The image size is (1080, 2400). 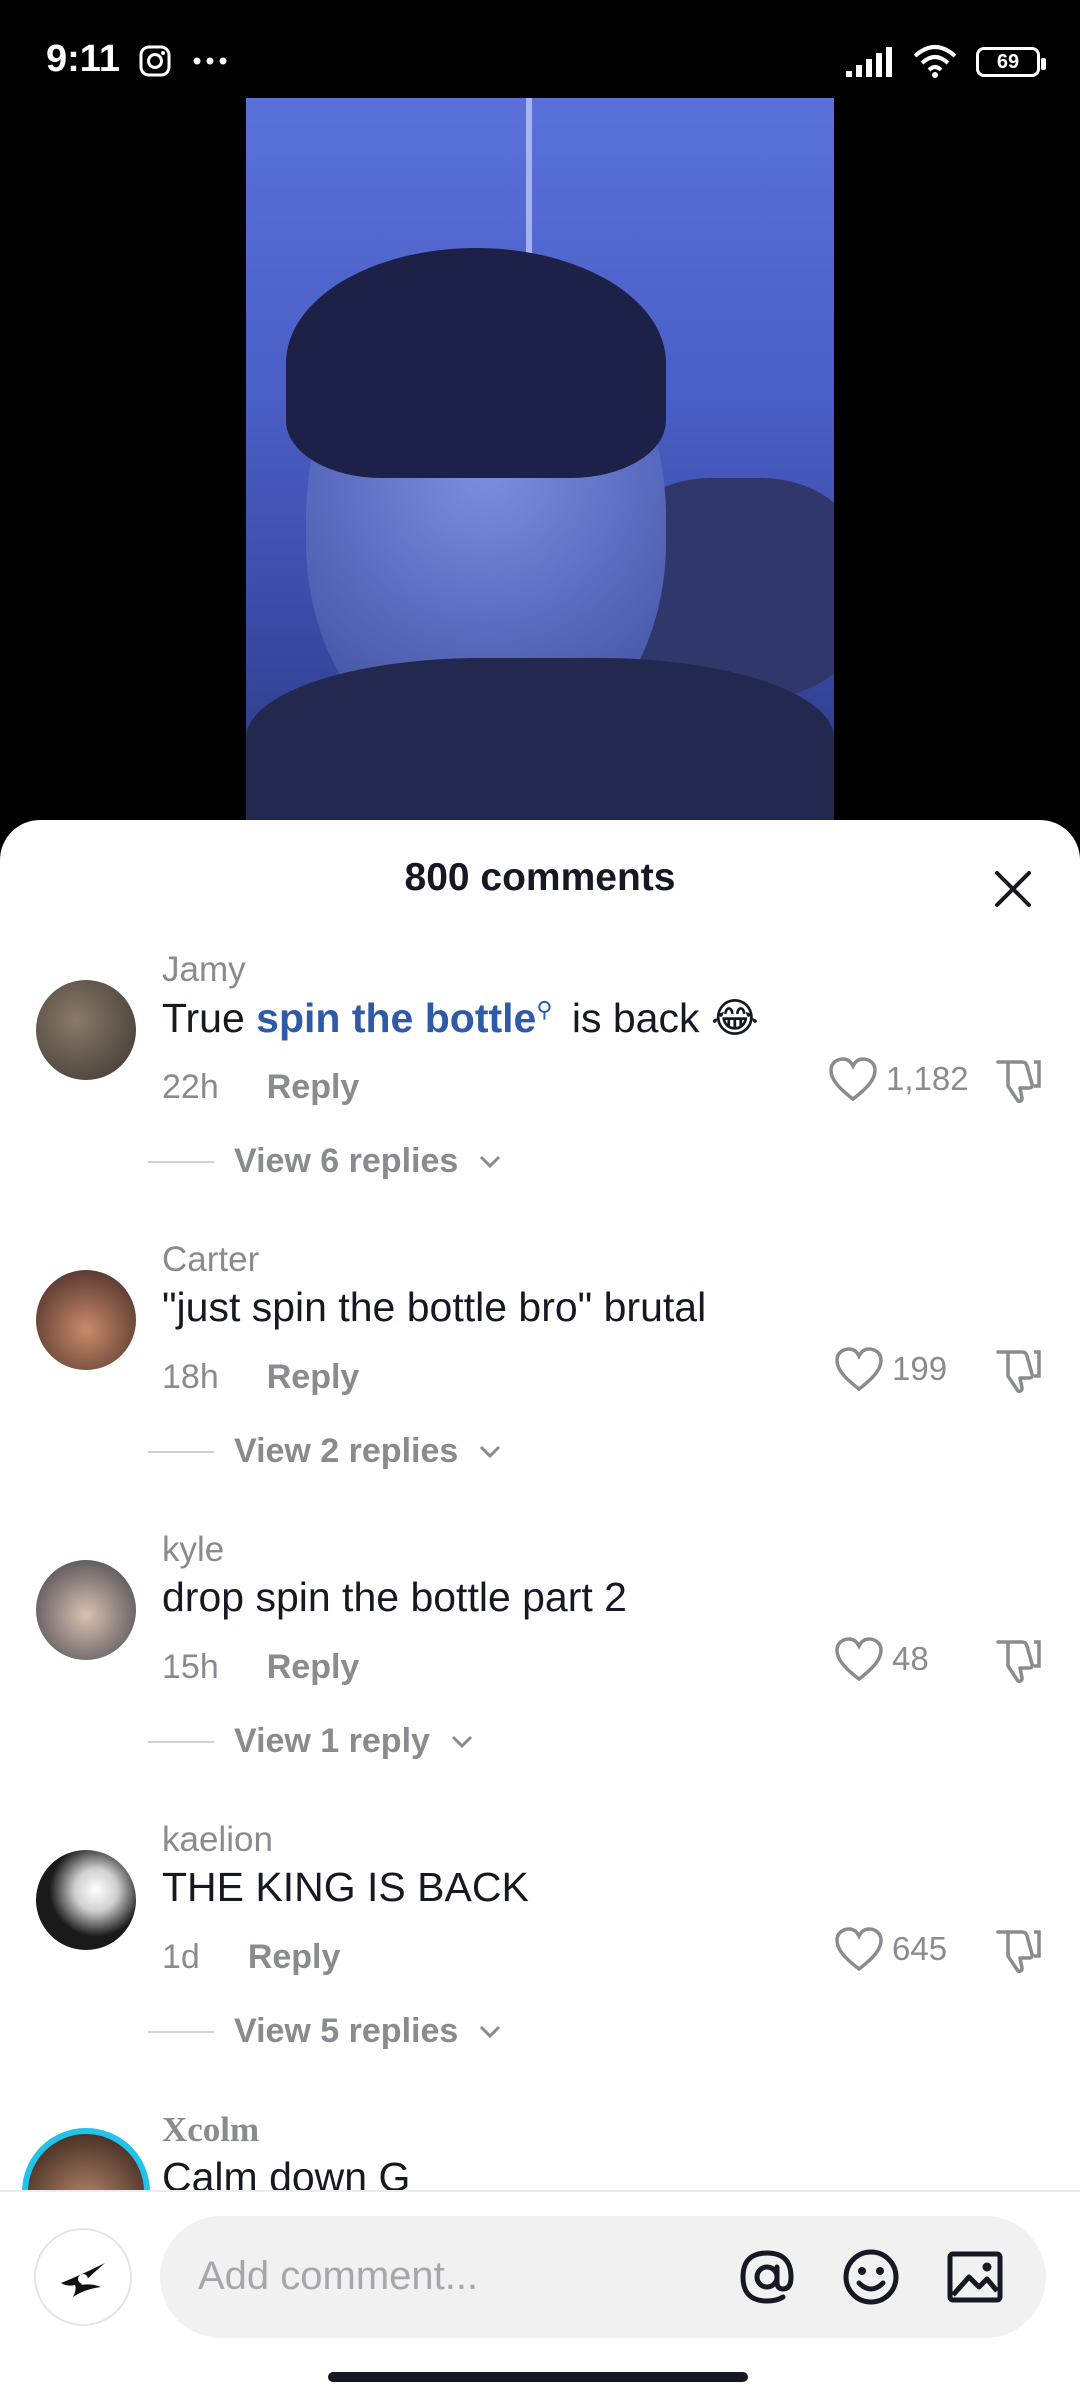 What do you see at coordinates (910, 1658) in the screenshot?
I see `like-count: 48` at bounding box center [910, 1658].